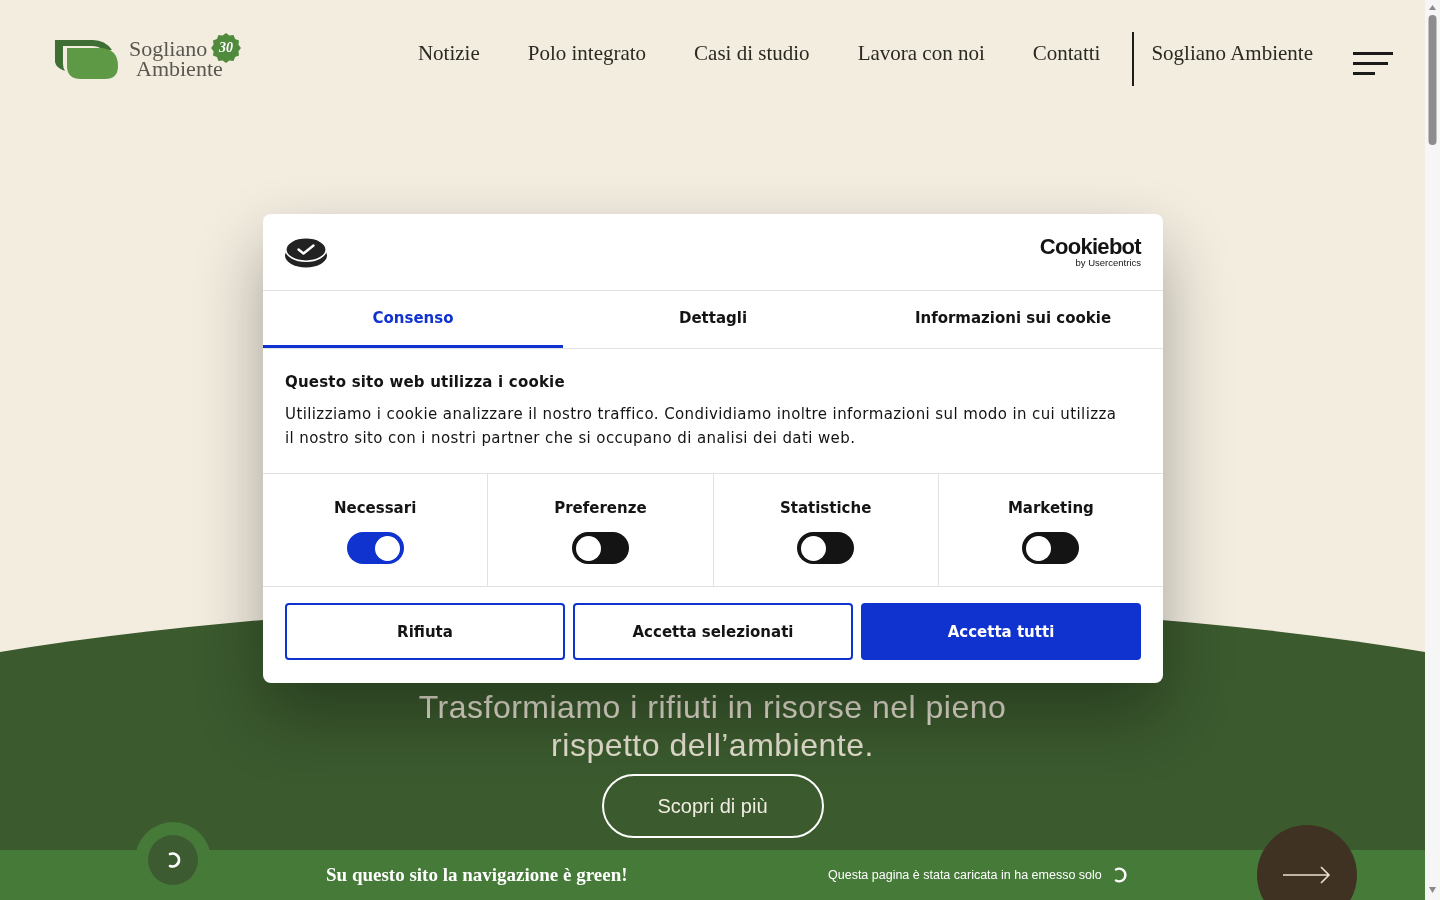 Image resolution: width=1440 pixels, height=900 pixels. Describe the element at coordinates (448, 53) in the screenshot. I see `nav-link: Notizie` at that location.